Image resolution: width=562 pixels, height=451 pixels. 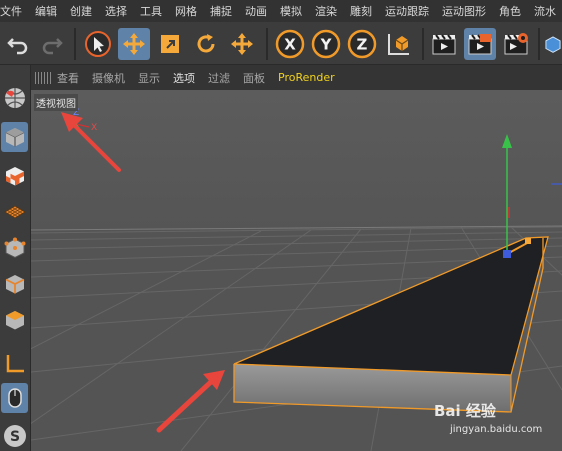 I want to click on redo-icon, so click(x=52, y=46).